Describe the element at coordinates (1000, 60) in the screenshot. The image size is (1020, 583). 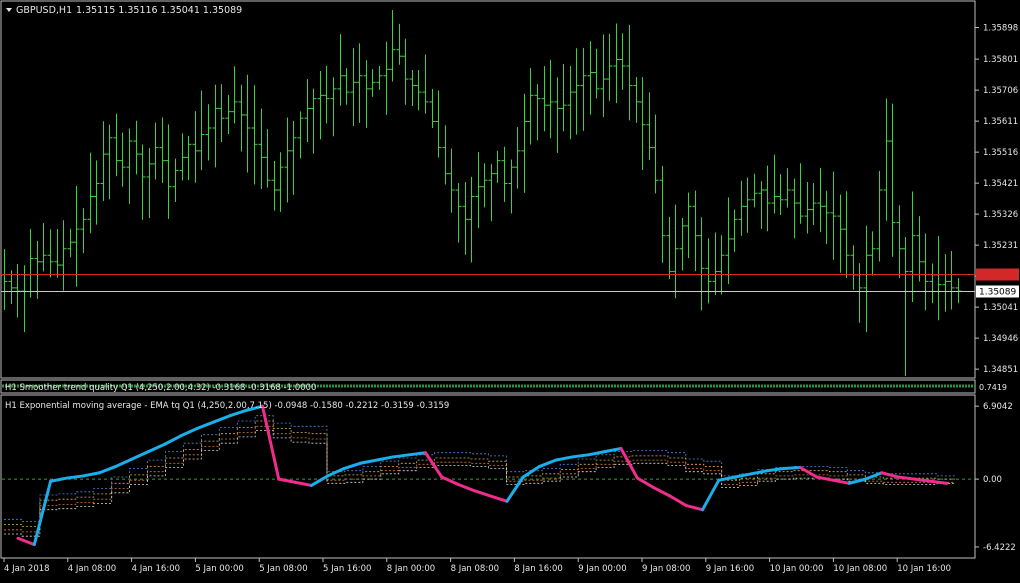
I see `price-tick-label: 1.35801` at that location.